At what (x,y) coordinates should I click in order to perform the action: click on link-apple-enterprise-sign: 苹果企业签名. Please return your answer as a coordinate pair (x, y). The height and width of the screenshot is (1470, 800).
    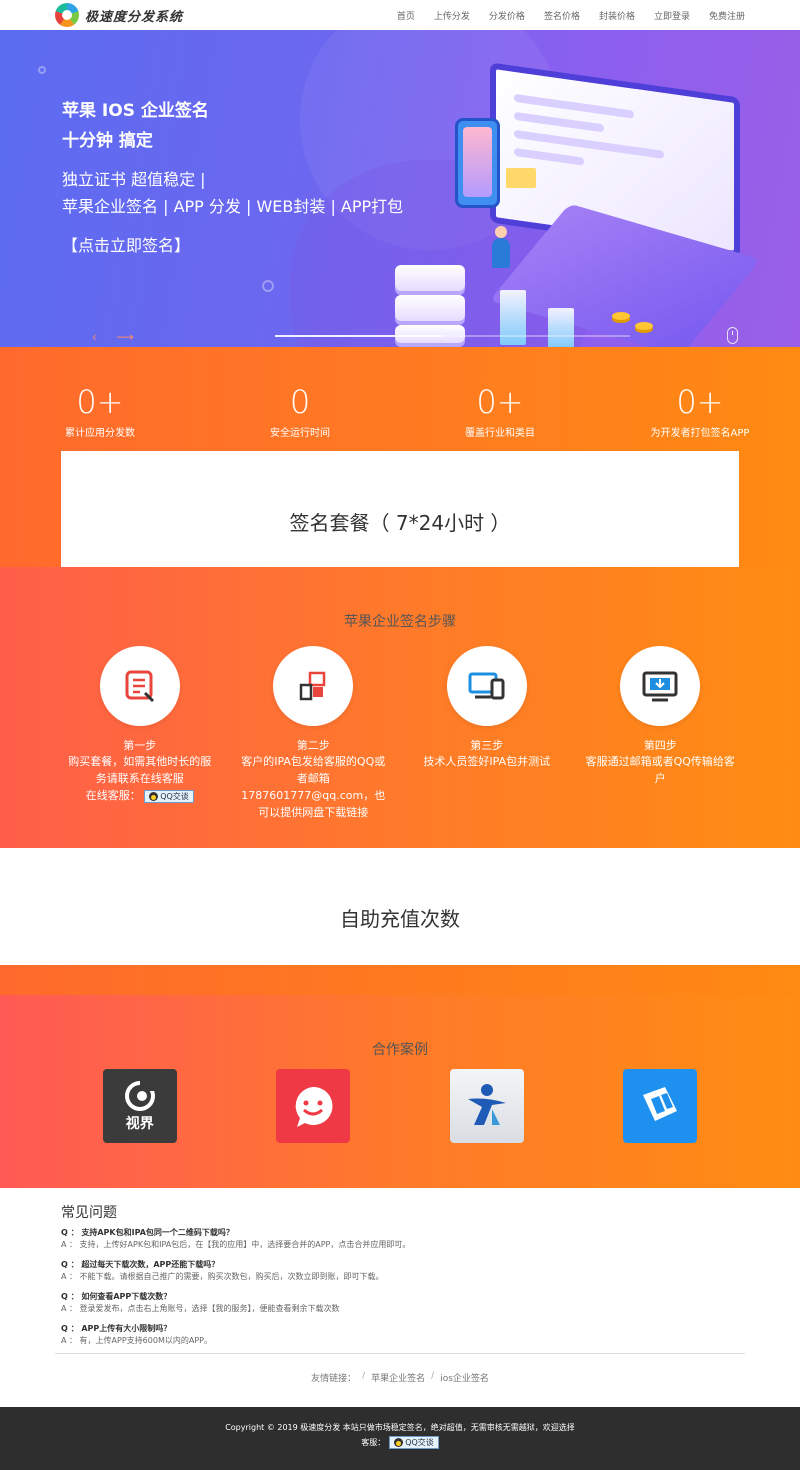
    Looking at the image, I should click on (398, 1377).